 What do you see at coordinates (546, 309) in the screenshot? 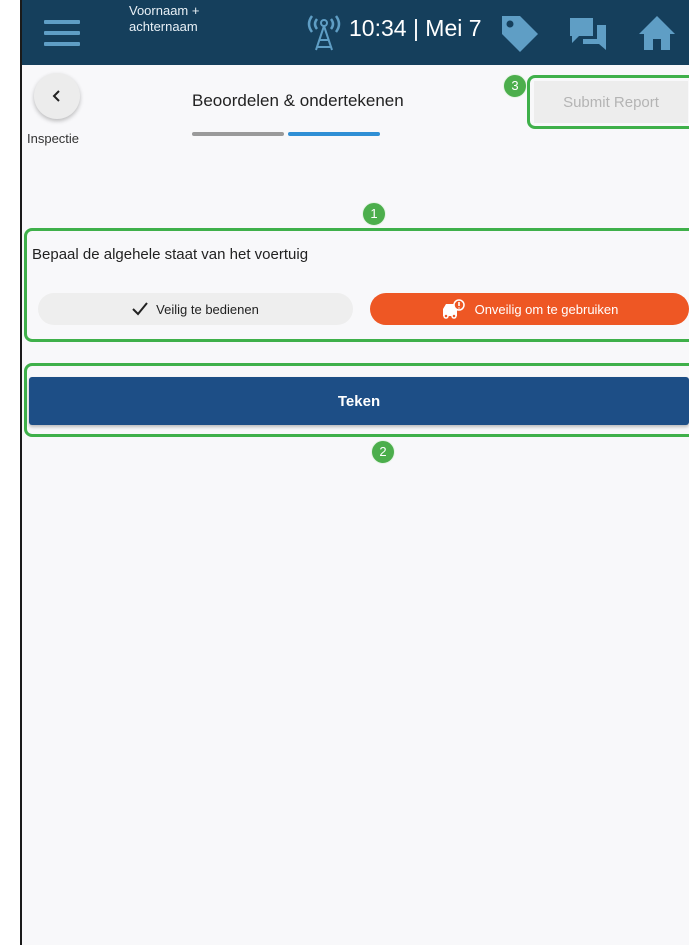
I see `unsafe-label: Onveilig om te gebruiken` at bounding box center [546, 309].